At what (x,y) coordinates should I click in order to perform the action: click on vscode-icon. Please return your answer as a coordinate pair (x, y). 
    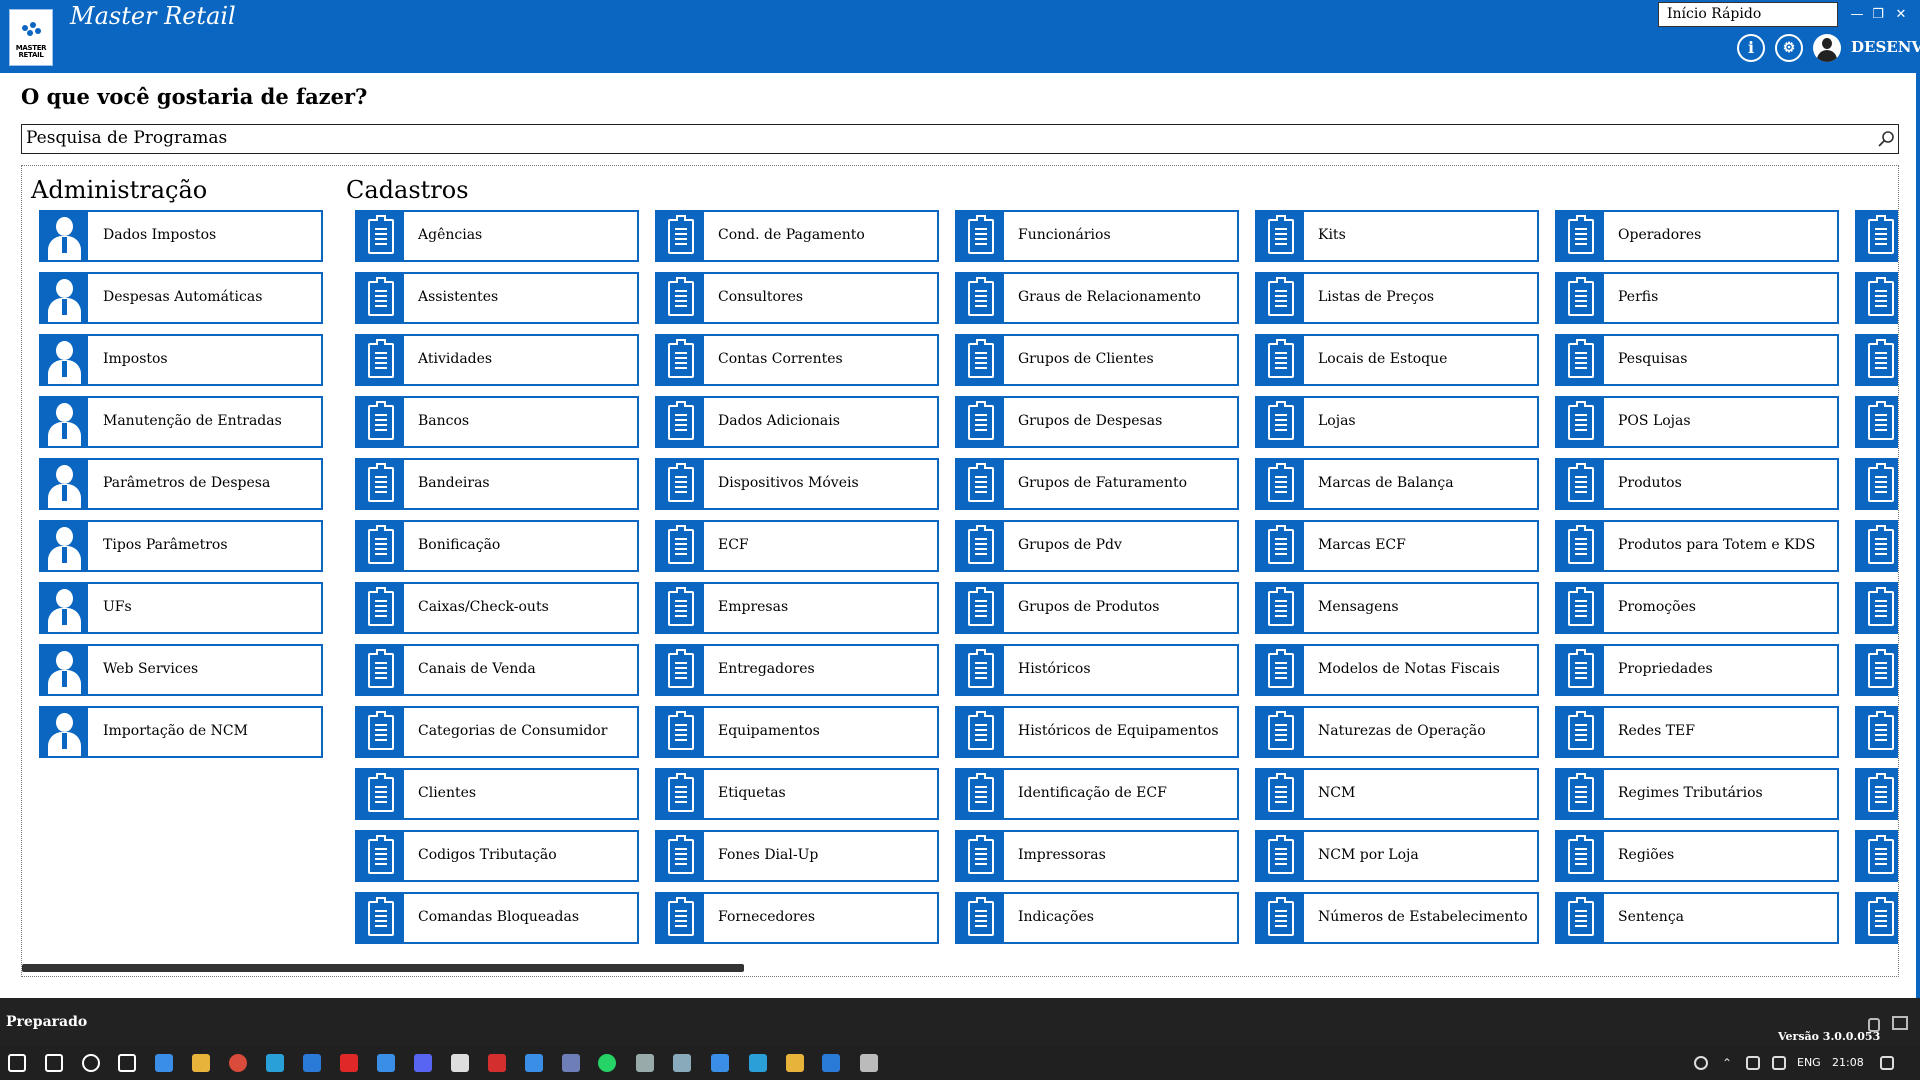
    Looking at the image, I should click on (312, 1063).